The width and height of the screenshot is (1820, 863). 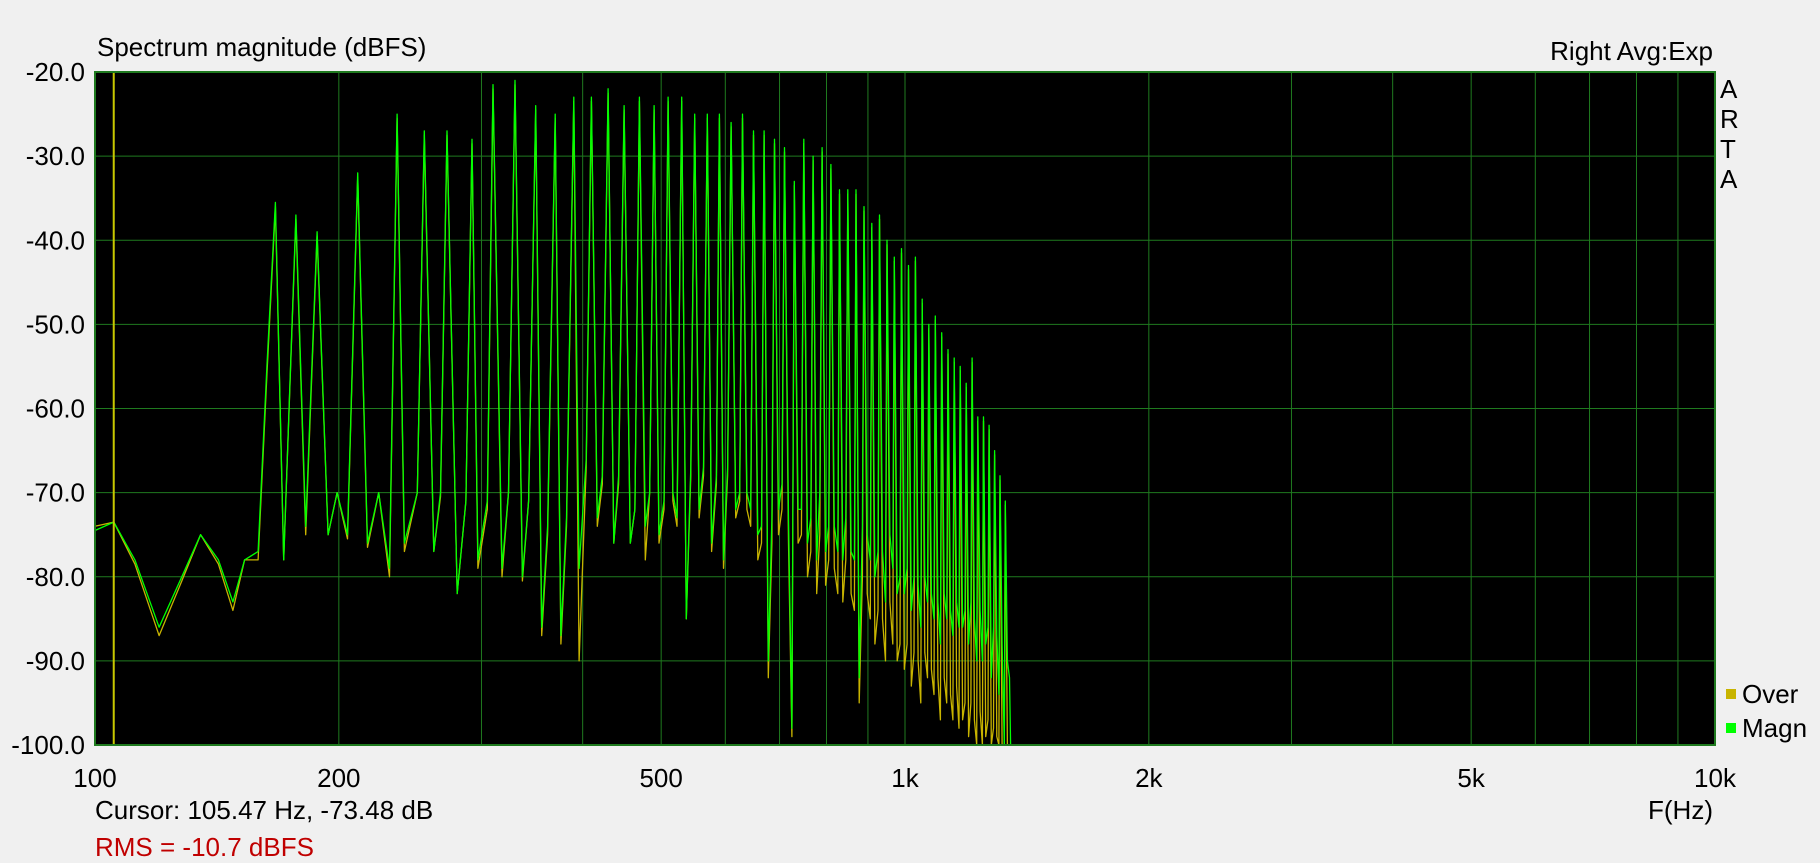 What do you see at coordinates (55, 577) in the screenshot?
I see `y-tick-label: -80.0` at bounding box center [55, 577].